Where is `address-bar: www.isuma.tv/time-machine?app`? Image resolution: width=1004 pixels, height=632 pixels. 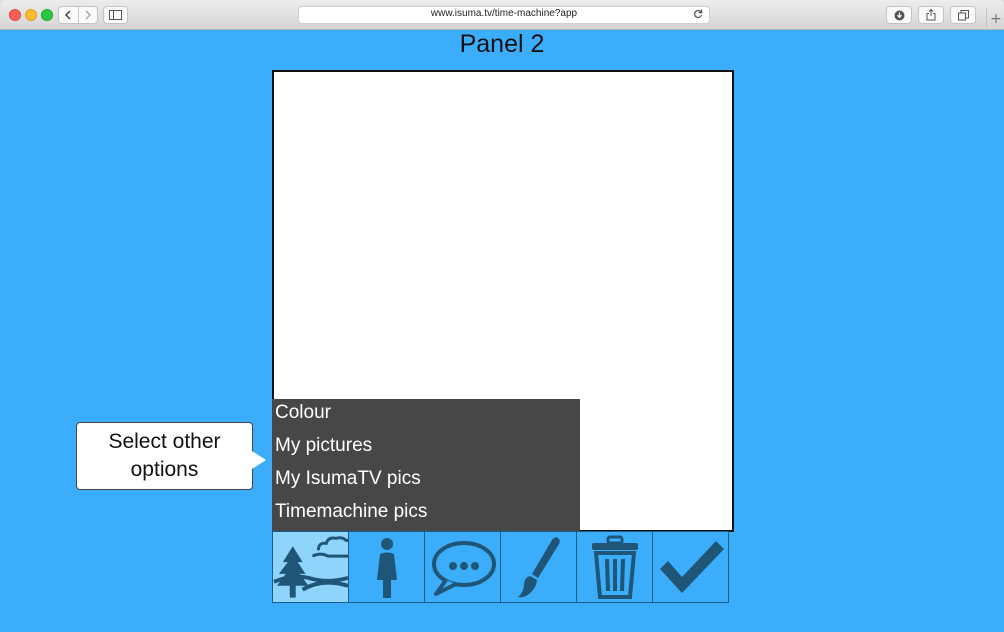
address-bar: www.isuma.tv/time-machine?app is located at coordinates (504, 15).